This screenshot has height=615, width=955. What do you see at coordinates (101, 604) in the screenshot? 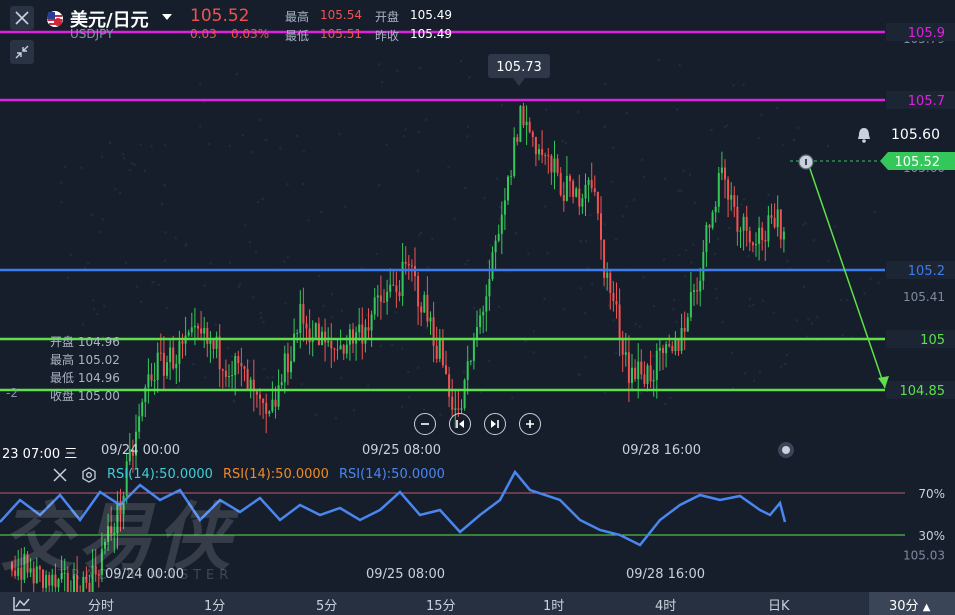
I see `tab-tick: 分时` at bounding box center [101, 604].